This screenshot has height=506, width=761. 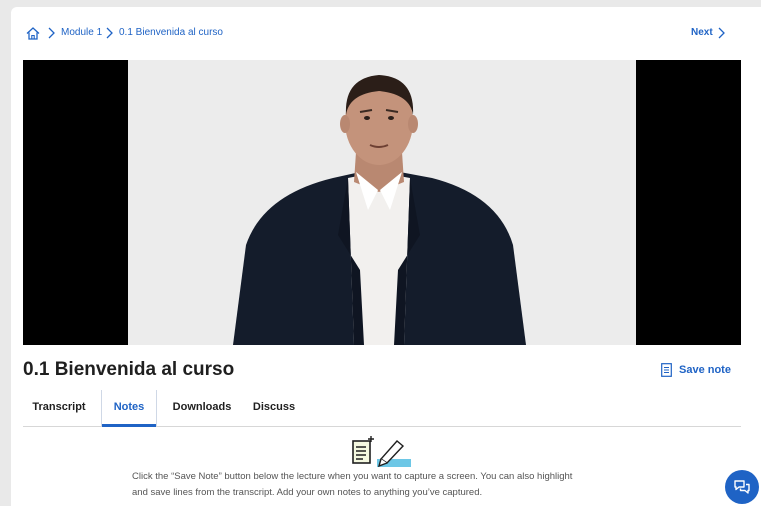 I want to click on tab-downloads: Downloads, so click(x=202, y=408).